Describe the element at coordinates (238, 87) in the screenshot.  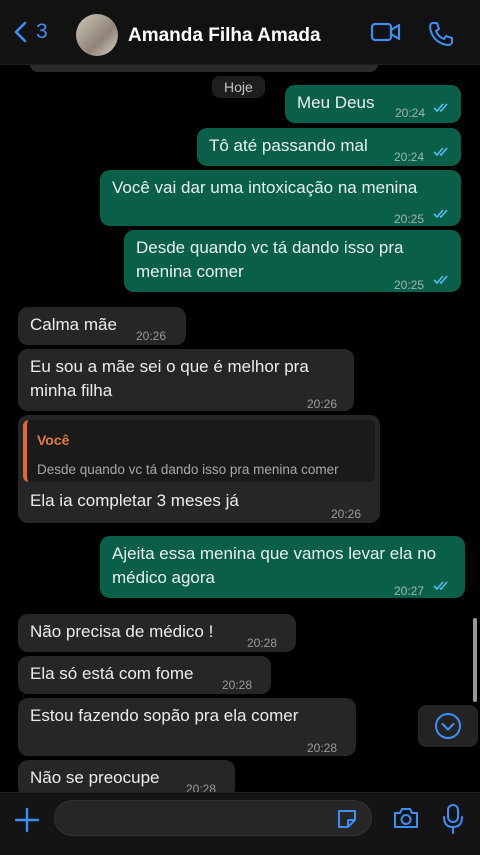
I see `date-separator: Hoje` at that location.